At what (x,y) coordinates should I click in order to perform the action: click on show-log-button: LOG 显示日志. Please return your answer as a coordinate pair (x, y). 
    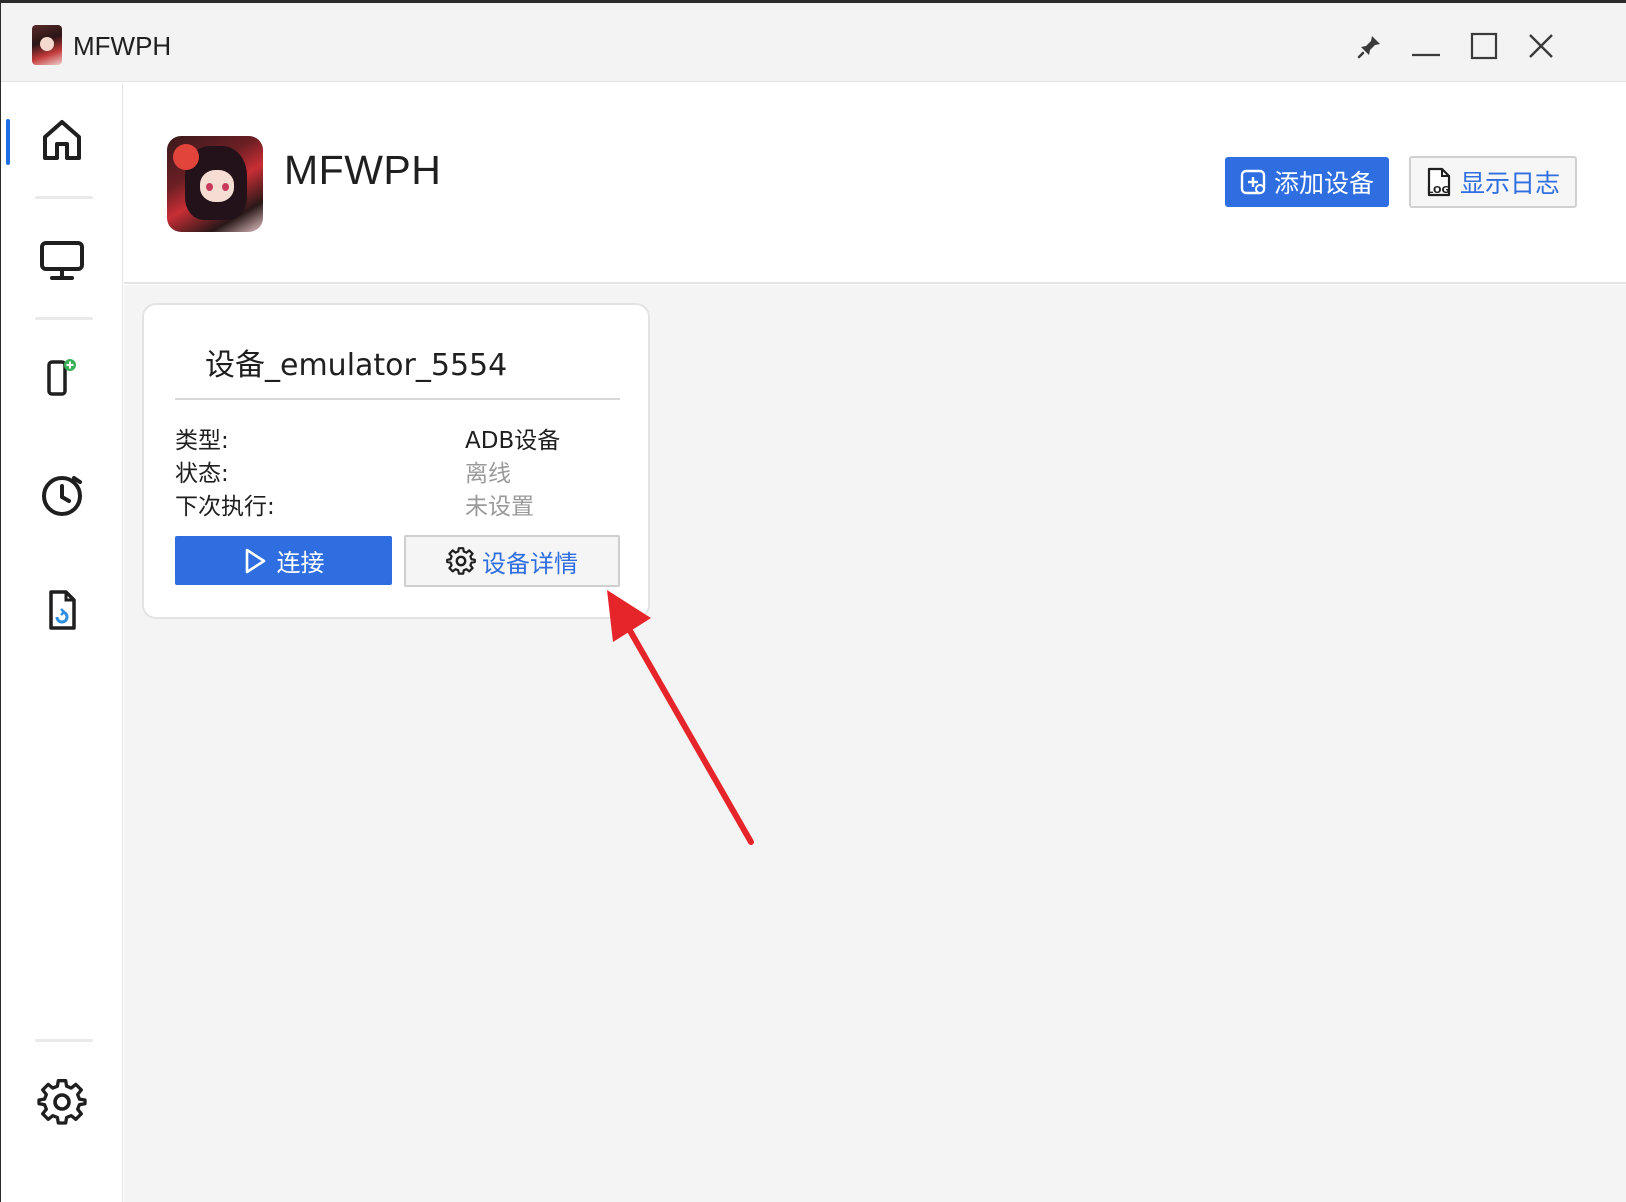
    Looking at the image, I should click on (1493, 182).